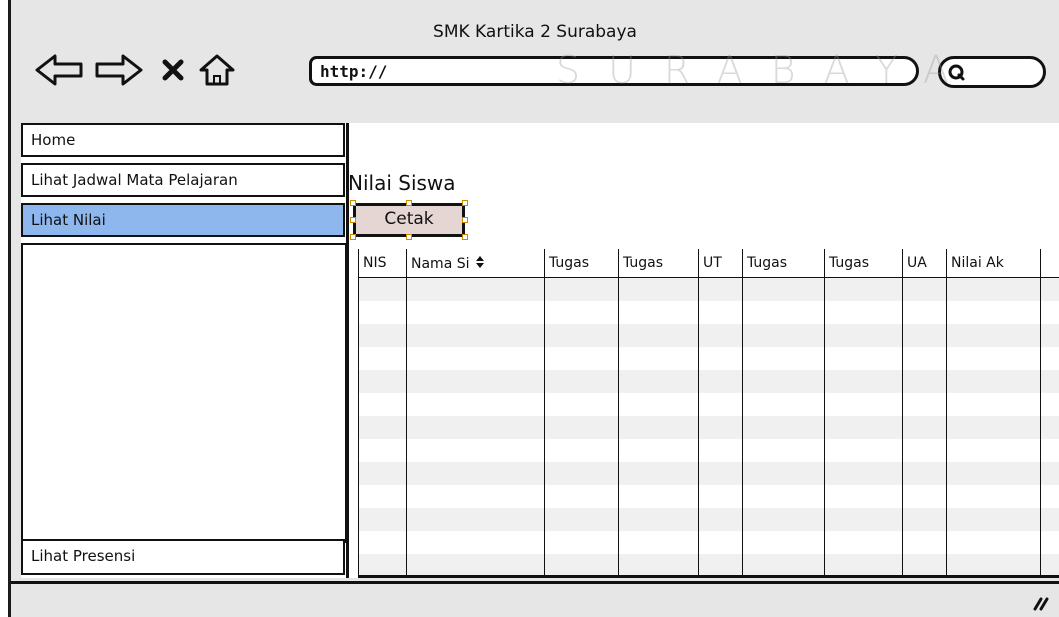 The height and width of the screenshot is (617, 1059). I want to click on search-box, so click(992, 72).